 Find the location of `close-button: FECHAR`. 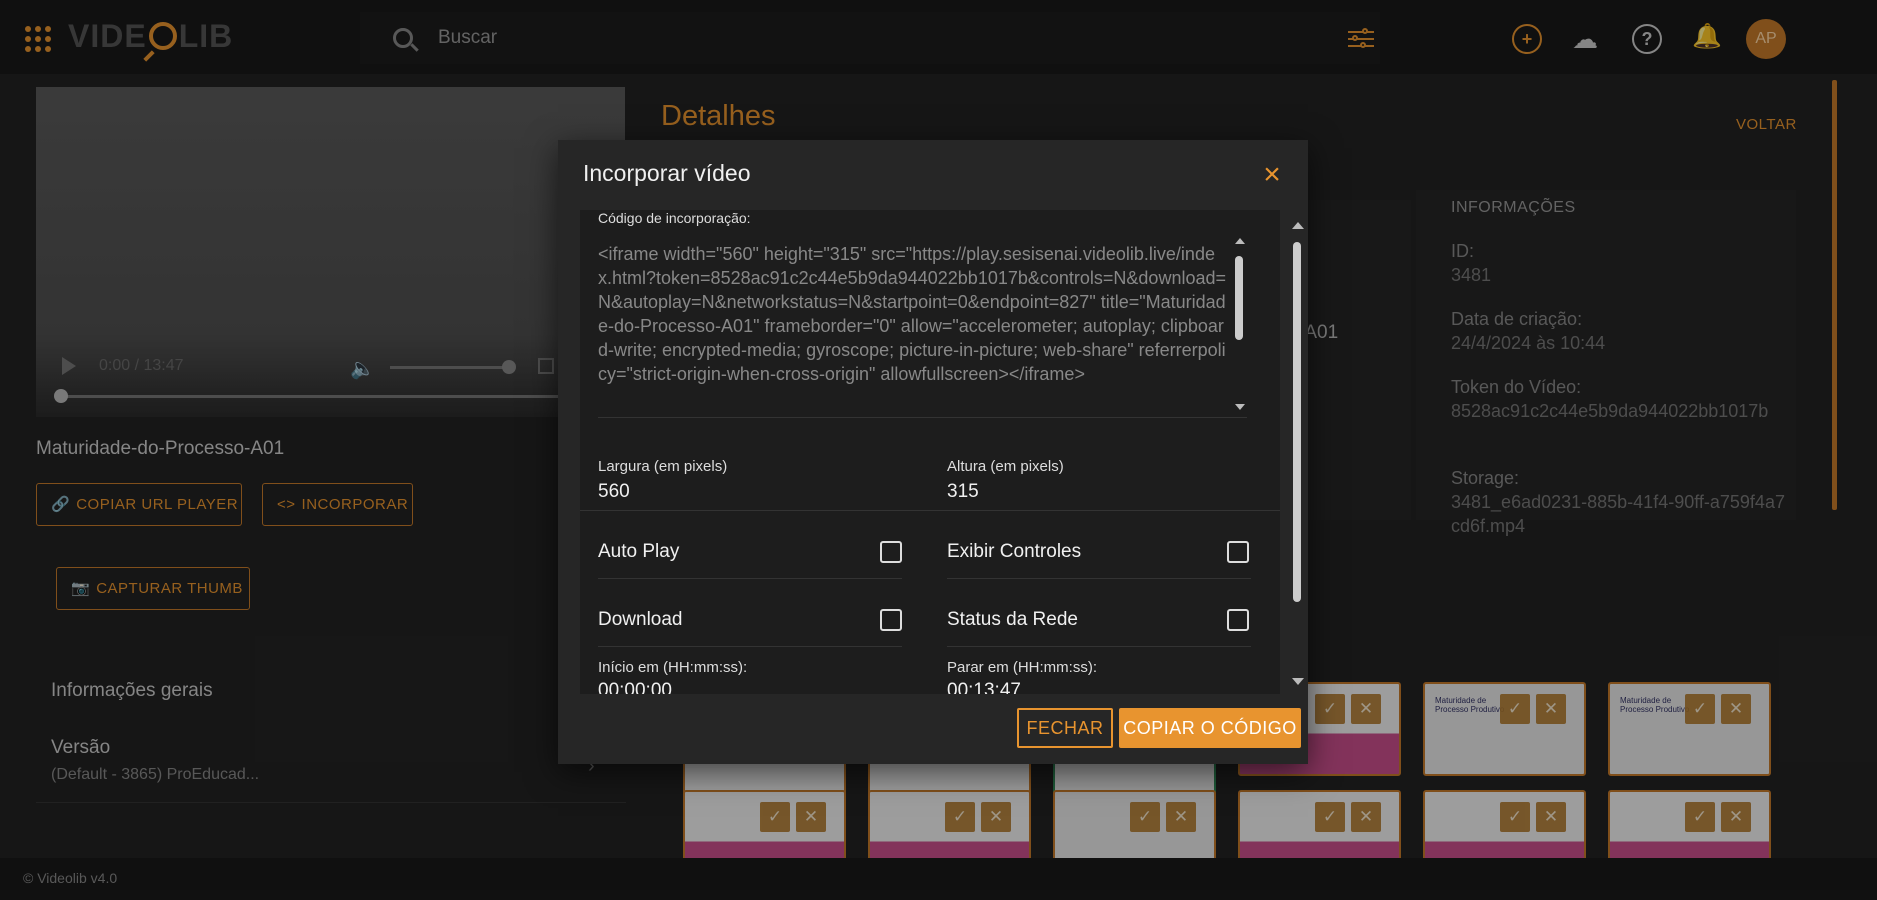

close-button: FECHAR is located at coordinates (1065, 728).